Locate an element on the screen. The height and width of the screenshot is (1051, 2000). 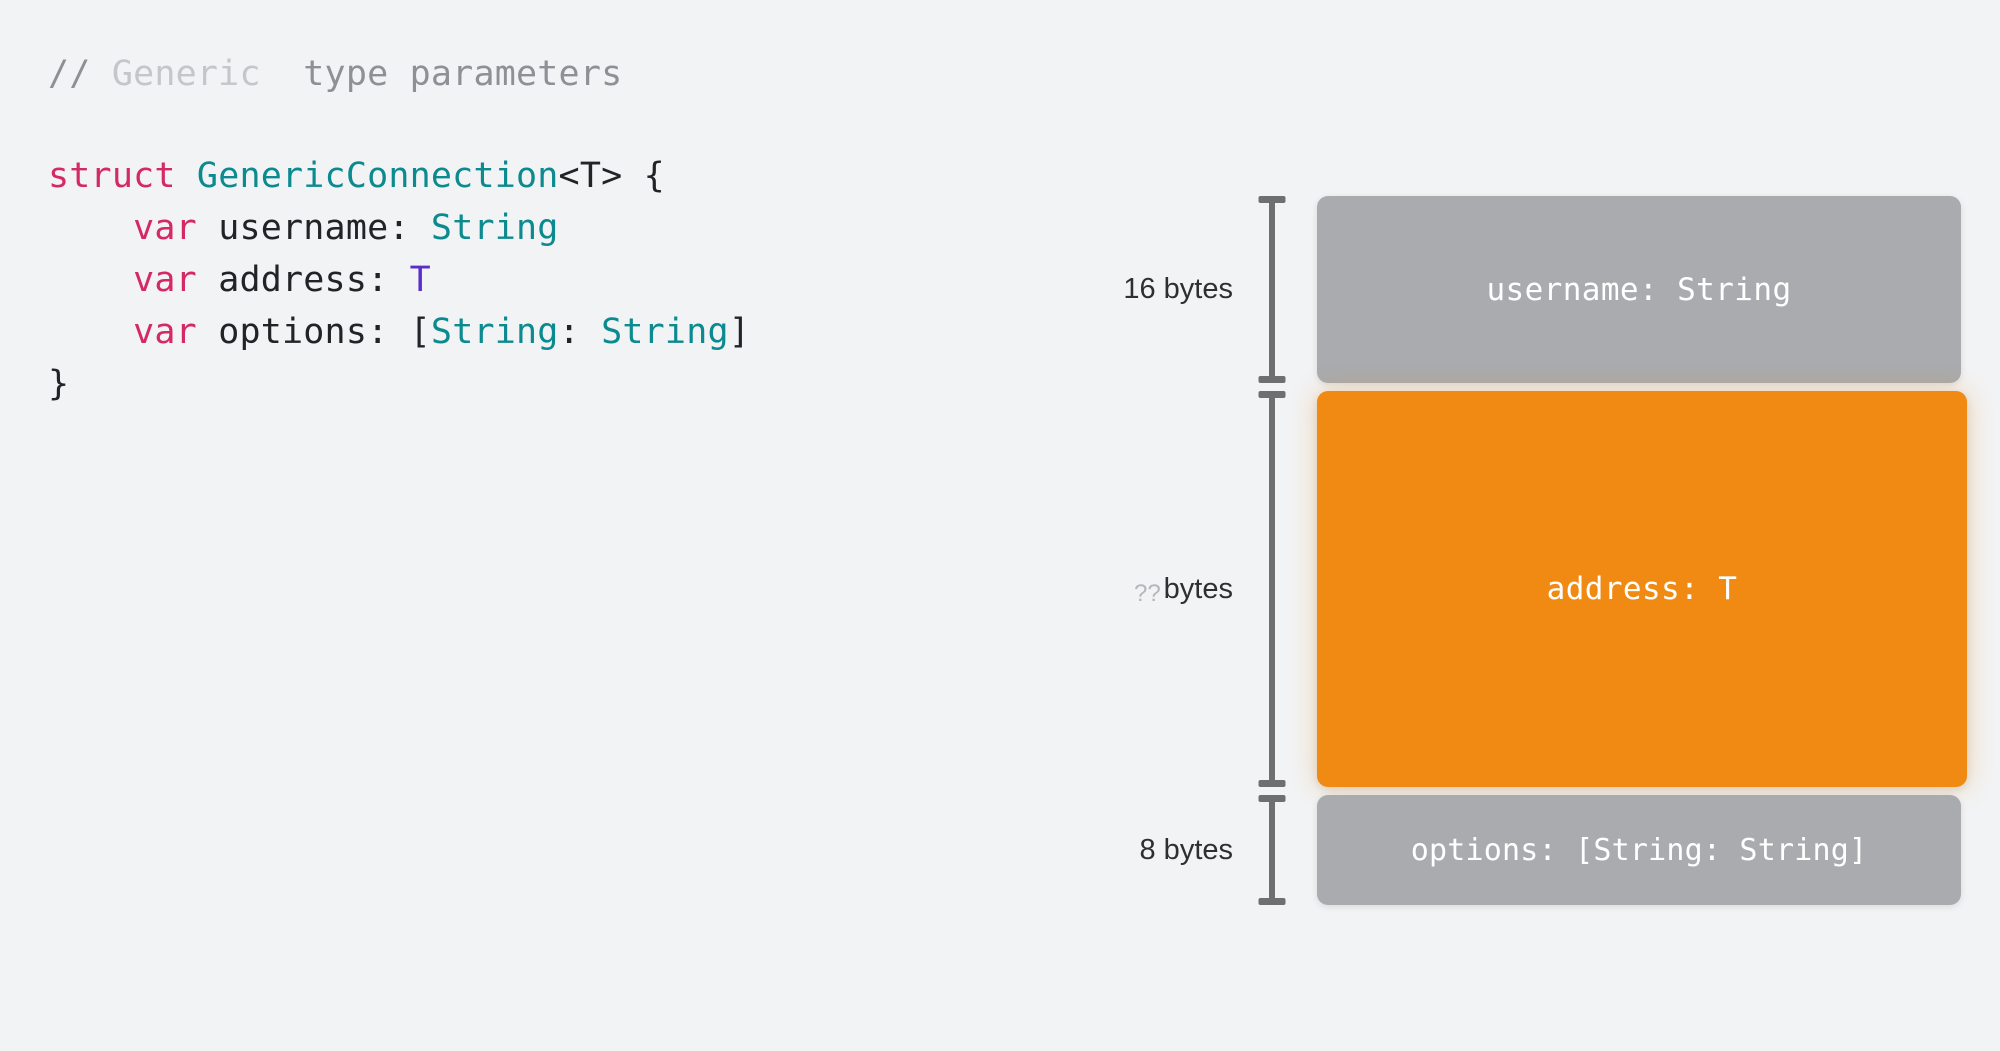
comment-gap is located at coordinates (282, 74).